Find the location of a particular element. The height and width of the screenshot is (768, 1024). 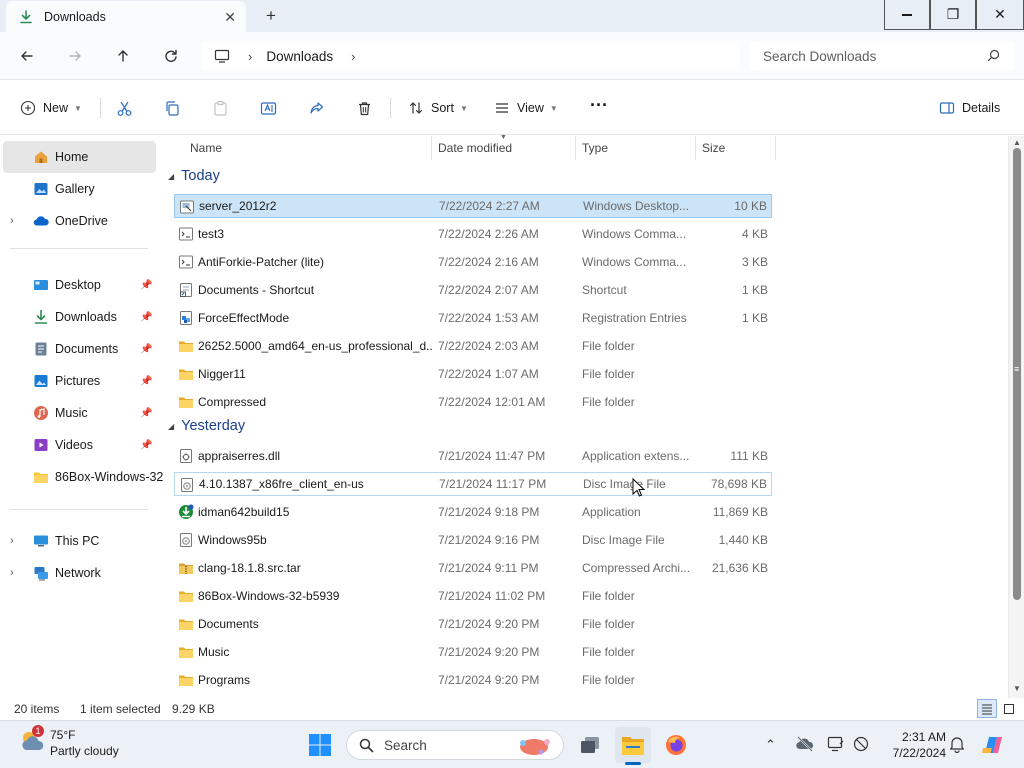

rename-button is located at coordinates (268, 108).